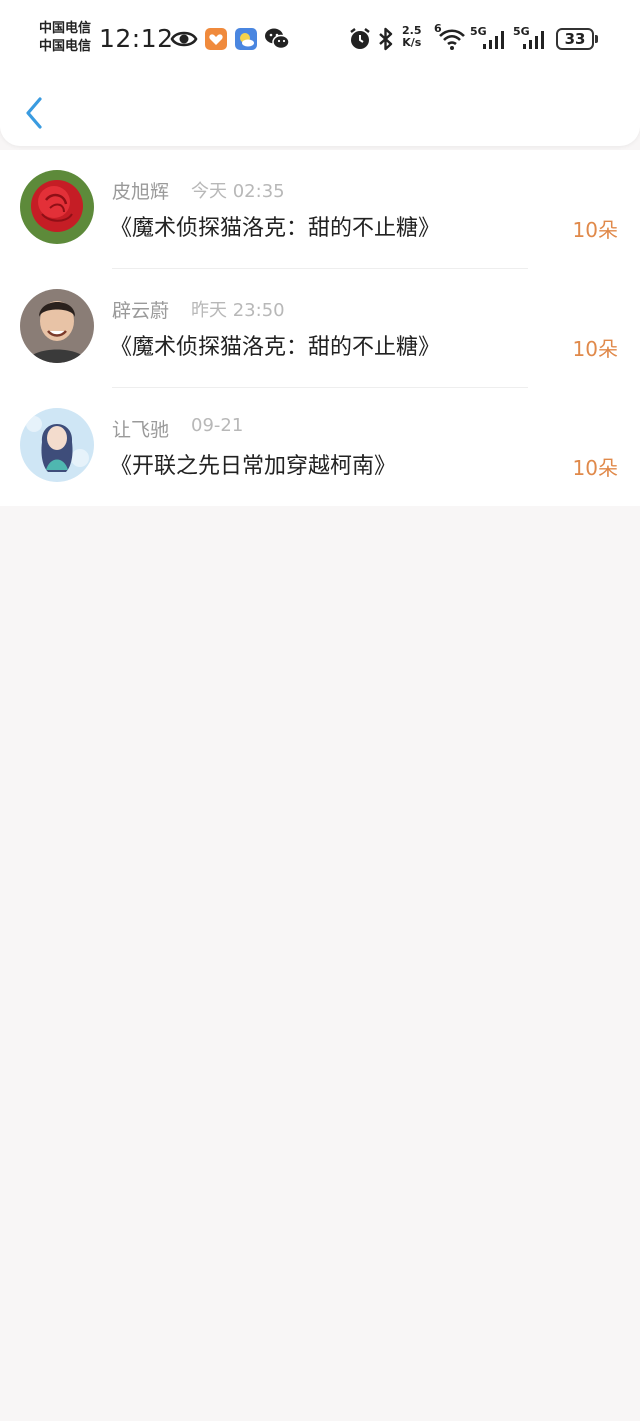  What do you see at coordinates (277, 39) in the screenshot?
I see `wechat-icon` at bounding box center [277, 39].